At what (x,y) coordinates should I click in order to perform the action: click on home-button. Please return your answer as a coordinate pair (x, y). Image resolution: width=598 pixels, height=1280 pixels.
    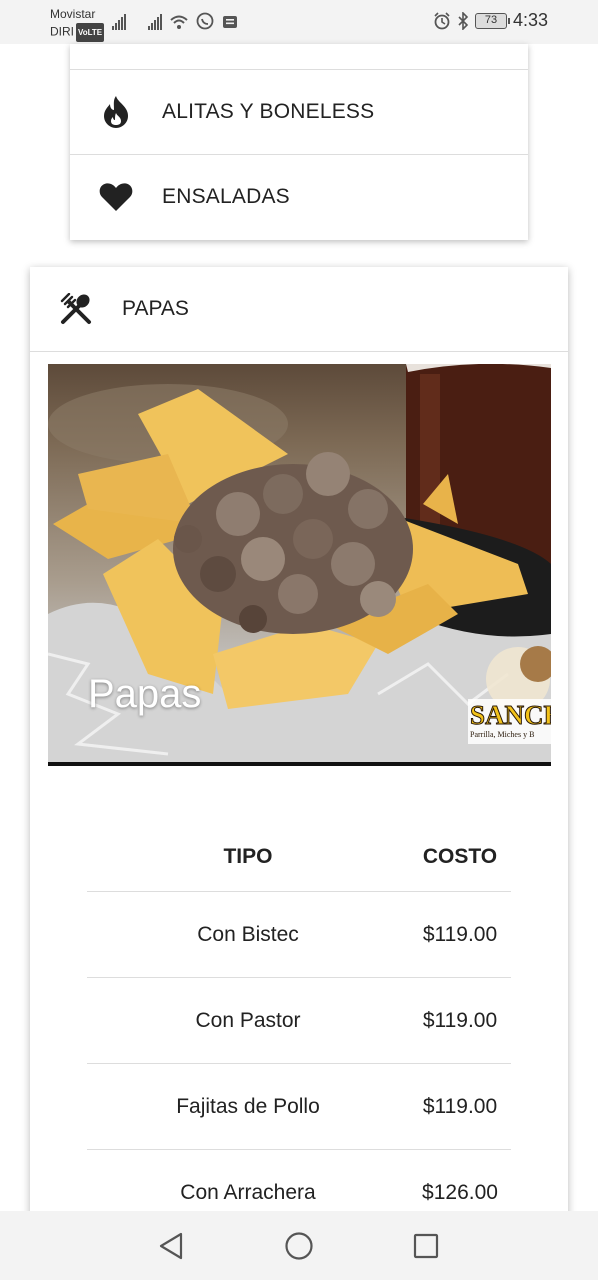
    Looking at the image, I should click on (299, 1246).